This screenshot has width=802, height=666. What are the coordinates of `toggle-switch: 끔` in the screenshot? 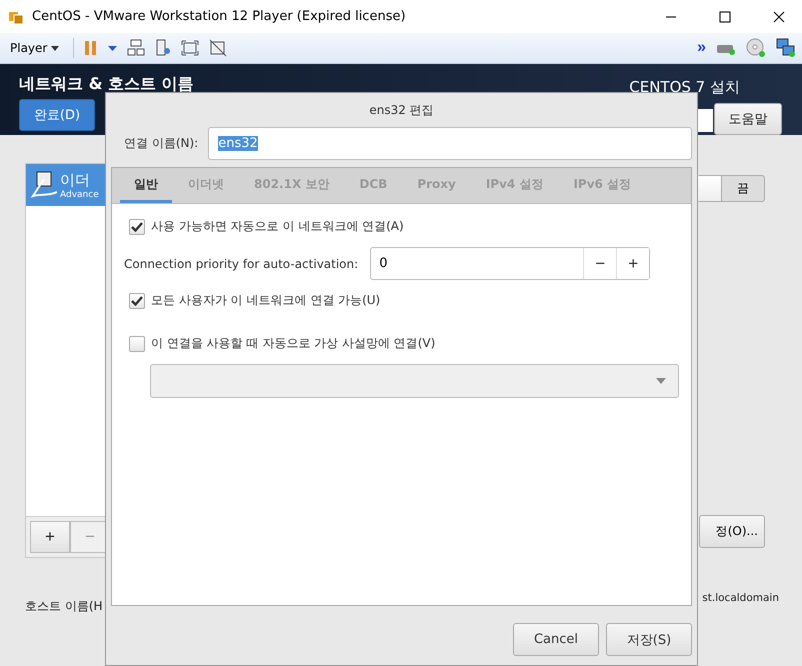 It's located at (731, 188).